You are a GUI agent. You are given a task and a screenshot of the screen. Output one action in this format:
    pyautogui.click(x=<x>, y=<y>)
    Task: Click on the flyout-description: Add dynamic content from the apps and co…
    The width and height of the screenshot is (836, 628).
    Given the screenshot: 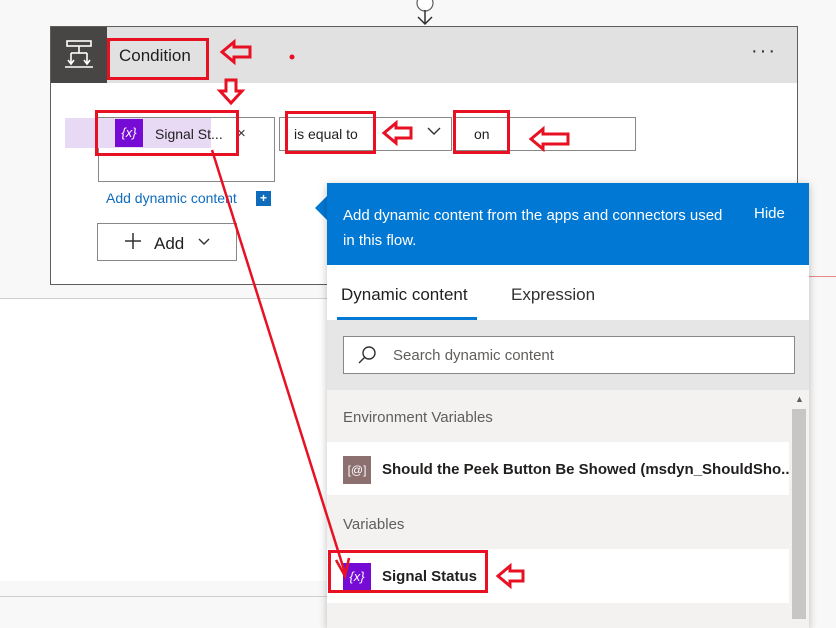 What is the action you would take?
    pyautogui.click(x=533, y=228)
    